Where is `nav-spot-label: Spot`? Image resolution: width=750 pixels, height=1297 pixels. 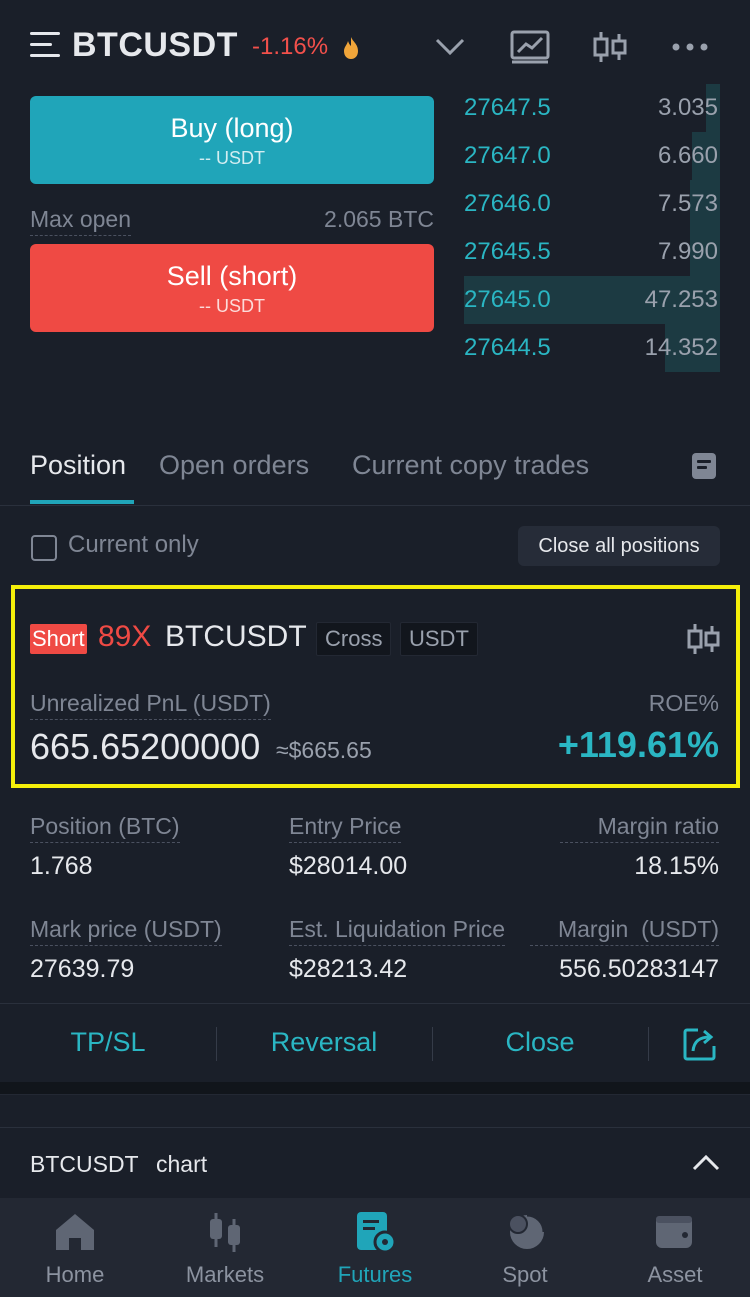 nav-spot-label: Spot is located at coordinates (525, 1274).